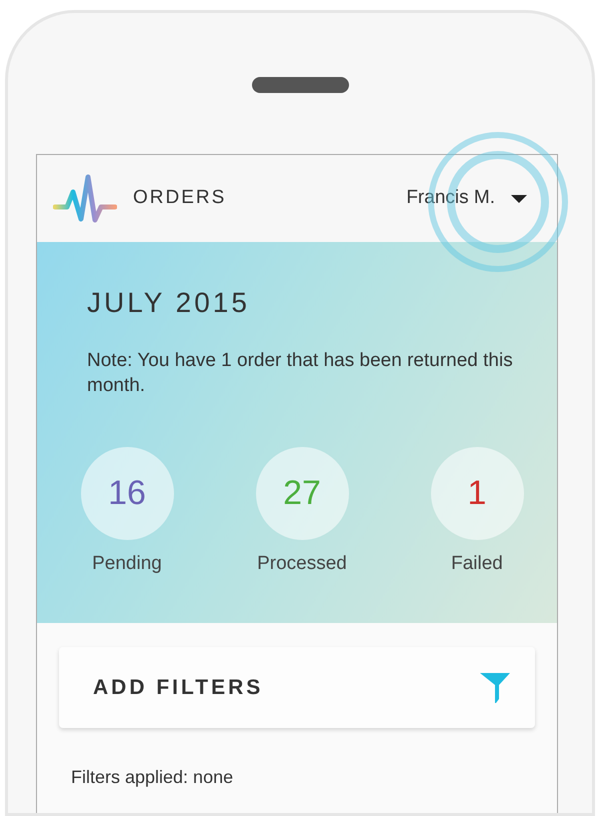  Describe the element at coordinates (127, 564) in the screenshot. I see `stat-label: Pending` at that location.